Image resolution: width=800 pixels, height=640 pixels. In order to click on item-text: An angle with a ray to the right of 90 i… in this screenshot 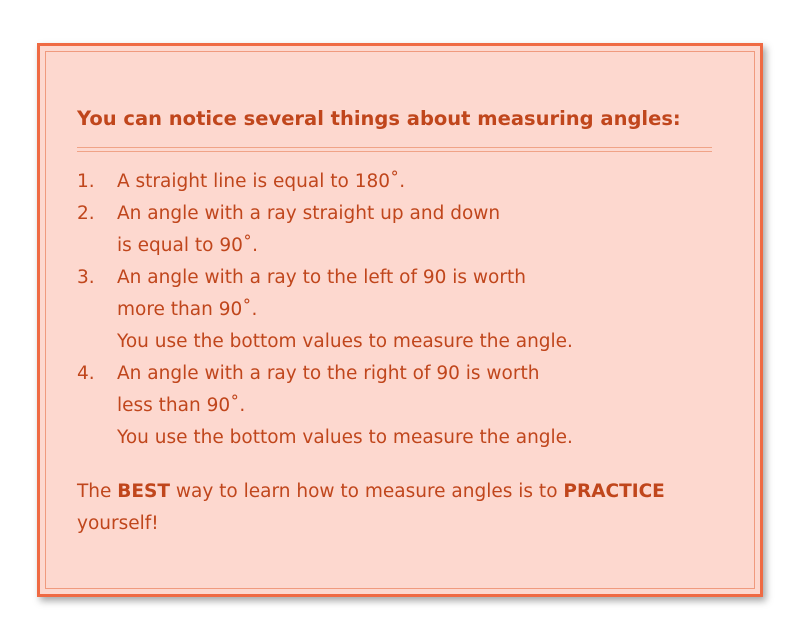, I will do `click(345, 406)`.